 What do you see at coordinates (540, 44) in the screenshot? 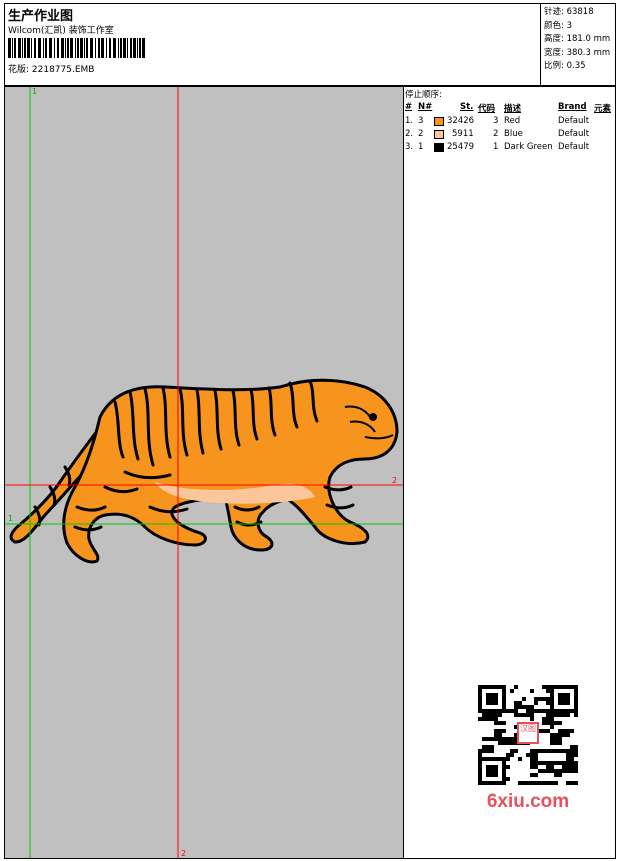
I see `header-divider` at bounding box center [540, 44].